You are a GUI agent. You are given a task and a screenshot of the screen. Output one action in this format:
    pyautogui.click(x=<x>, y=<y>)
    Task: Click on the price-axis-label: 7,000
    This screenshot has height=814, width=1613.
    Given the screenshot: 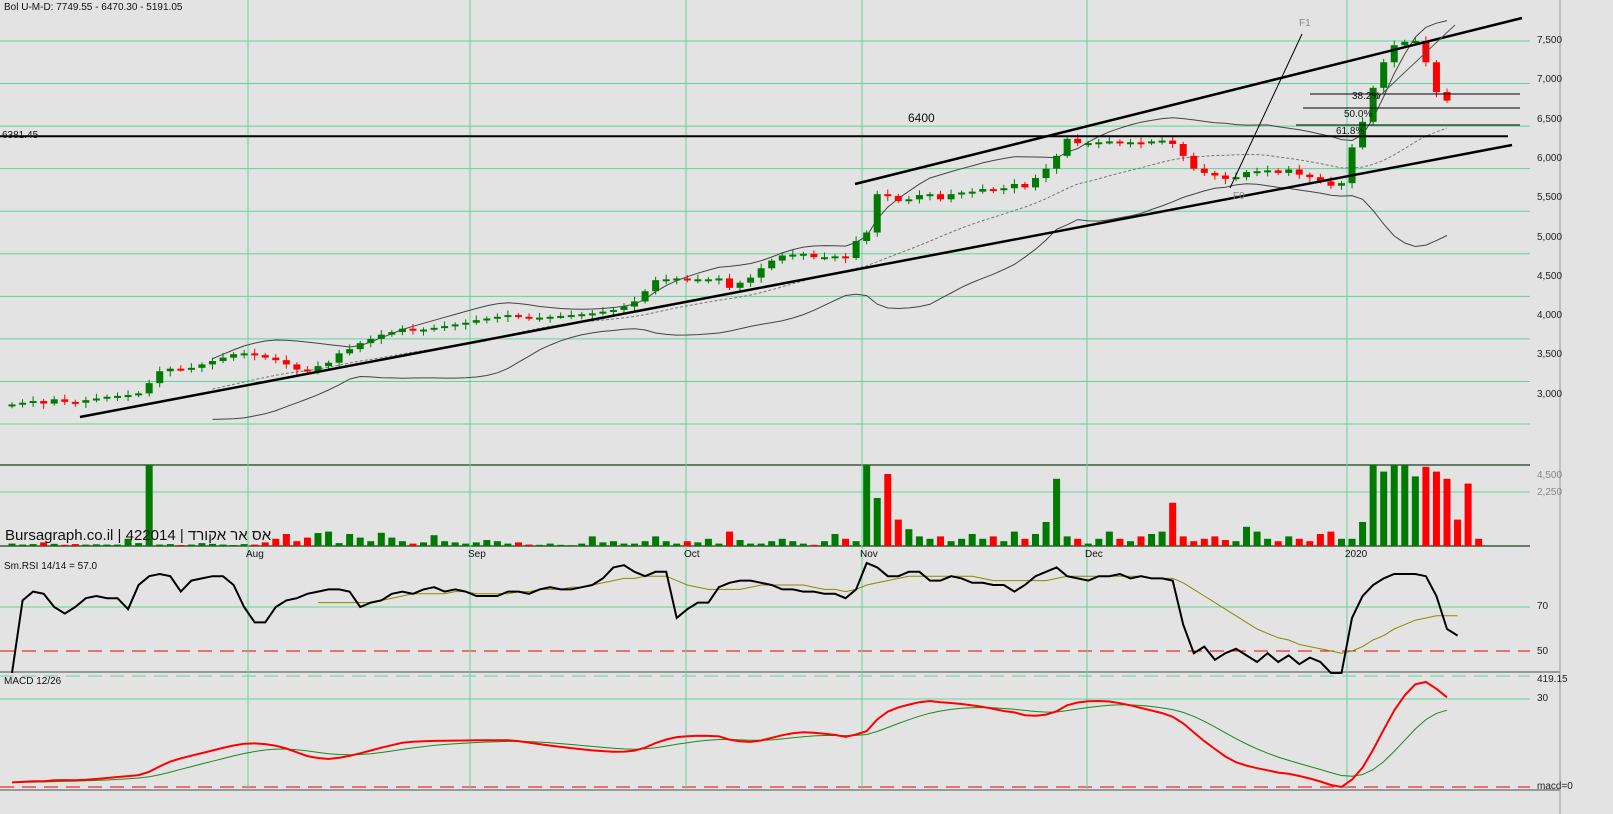 What is the action you would take?
    pyautogui.click(x=1550, y=80)
    